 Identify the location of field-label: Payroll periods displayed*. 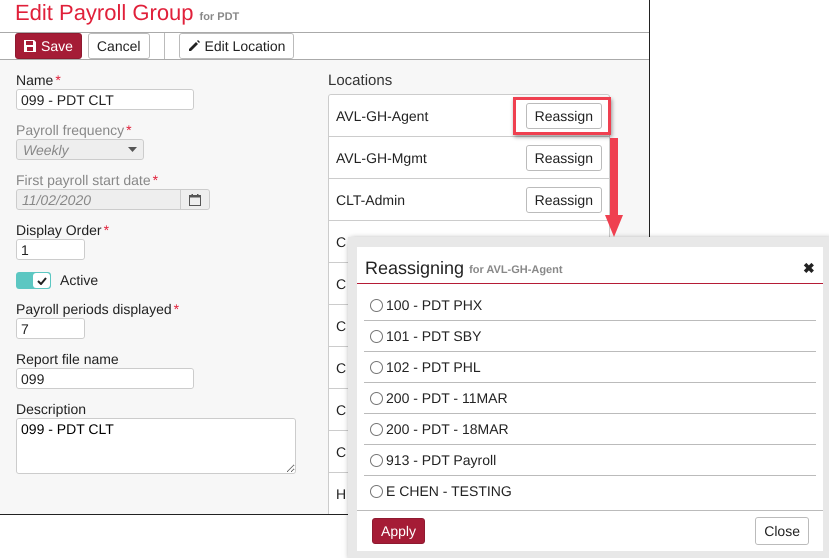
(98, 309).